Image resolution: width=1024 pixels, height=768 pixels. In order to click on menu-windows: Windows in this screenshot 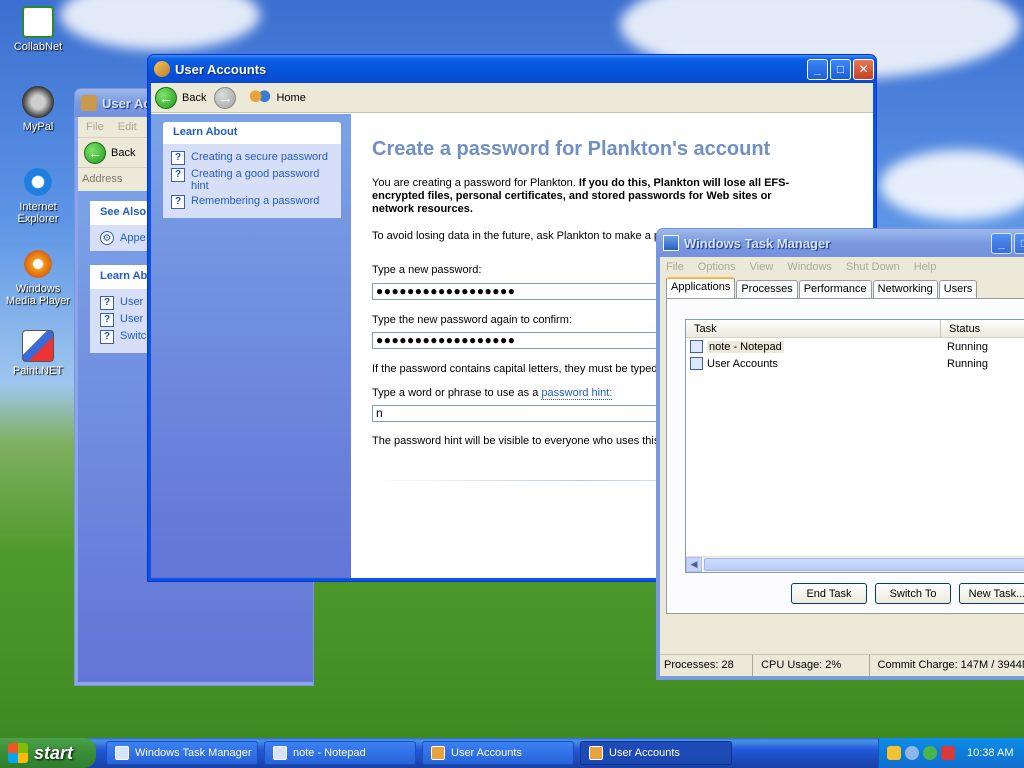, I will do `click(809, 267)`.